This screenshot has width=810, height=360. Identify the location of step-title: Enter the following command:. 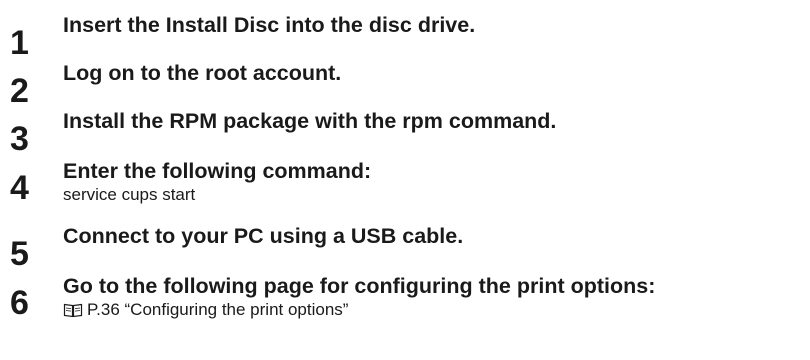
(217, 171).